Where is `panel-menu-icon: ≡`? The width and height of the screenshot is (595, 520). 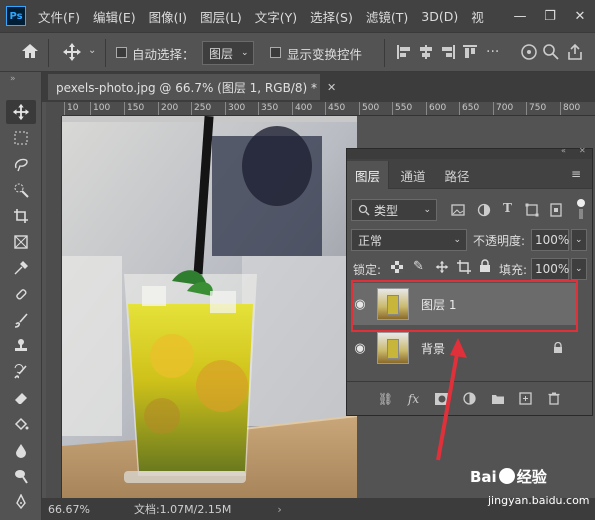
panel-menu-icon: ≡ is located at coordinates (576, 174).